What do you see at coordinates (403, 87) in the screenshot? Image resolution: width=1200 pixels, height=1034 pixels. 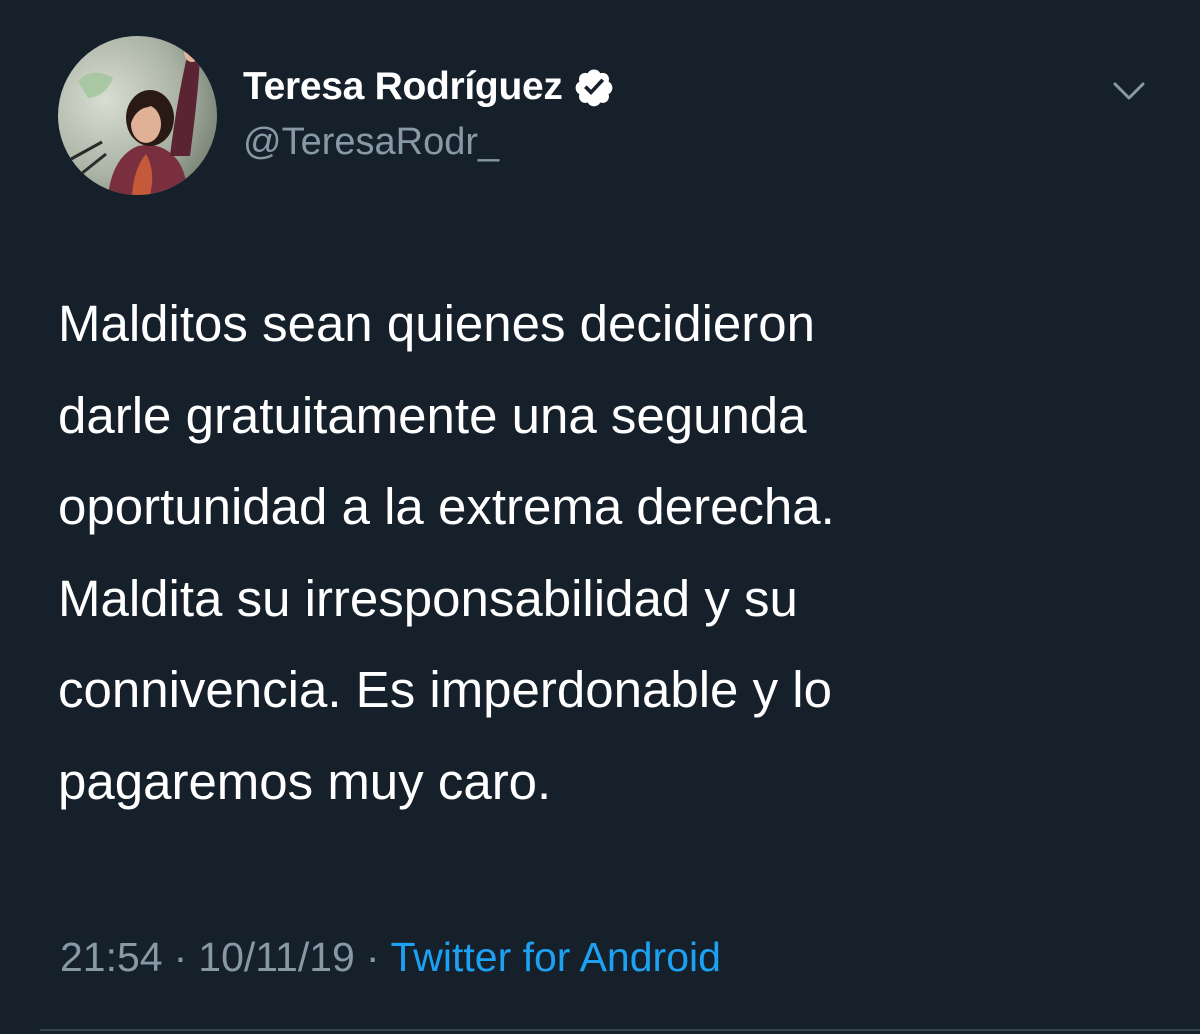 I see `author-display-name: Teresa Rodríguez` at bounding box center [403, 87].